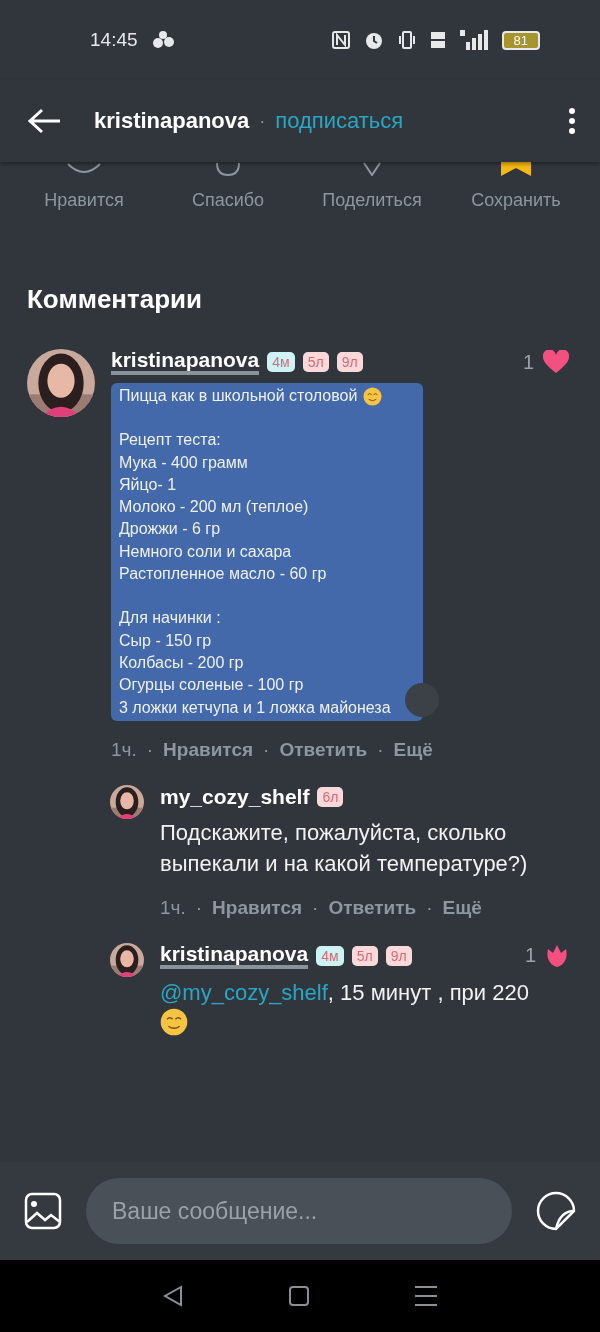 This screenshot has height=1332, width=600. I want to click on sticker-icon, so click(556, 1211).